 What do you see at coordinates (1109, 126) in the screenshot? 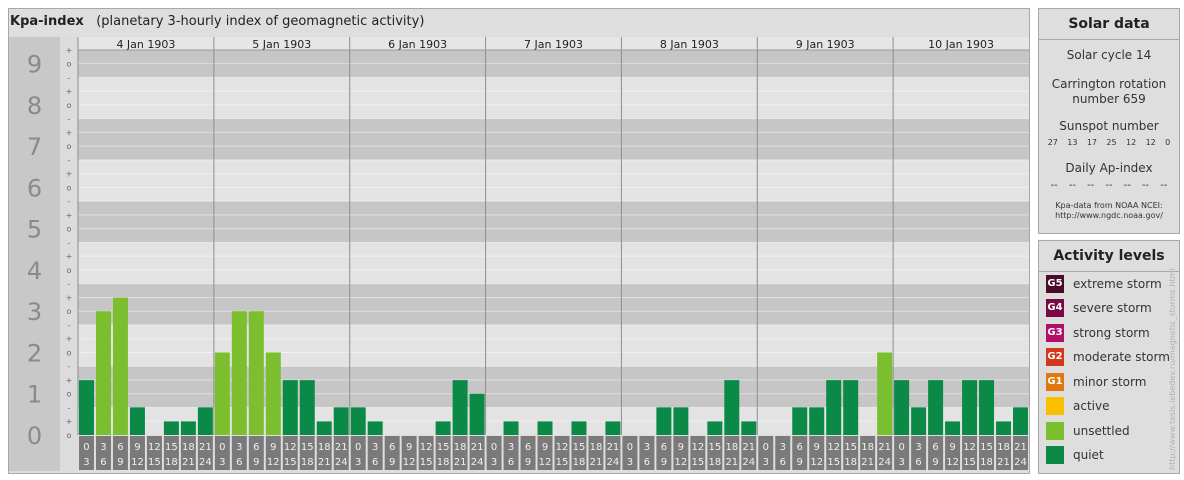
I see `sunspot-number-title: Sunspot number` at bounding box center [1109, 126].